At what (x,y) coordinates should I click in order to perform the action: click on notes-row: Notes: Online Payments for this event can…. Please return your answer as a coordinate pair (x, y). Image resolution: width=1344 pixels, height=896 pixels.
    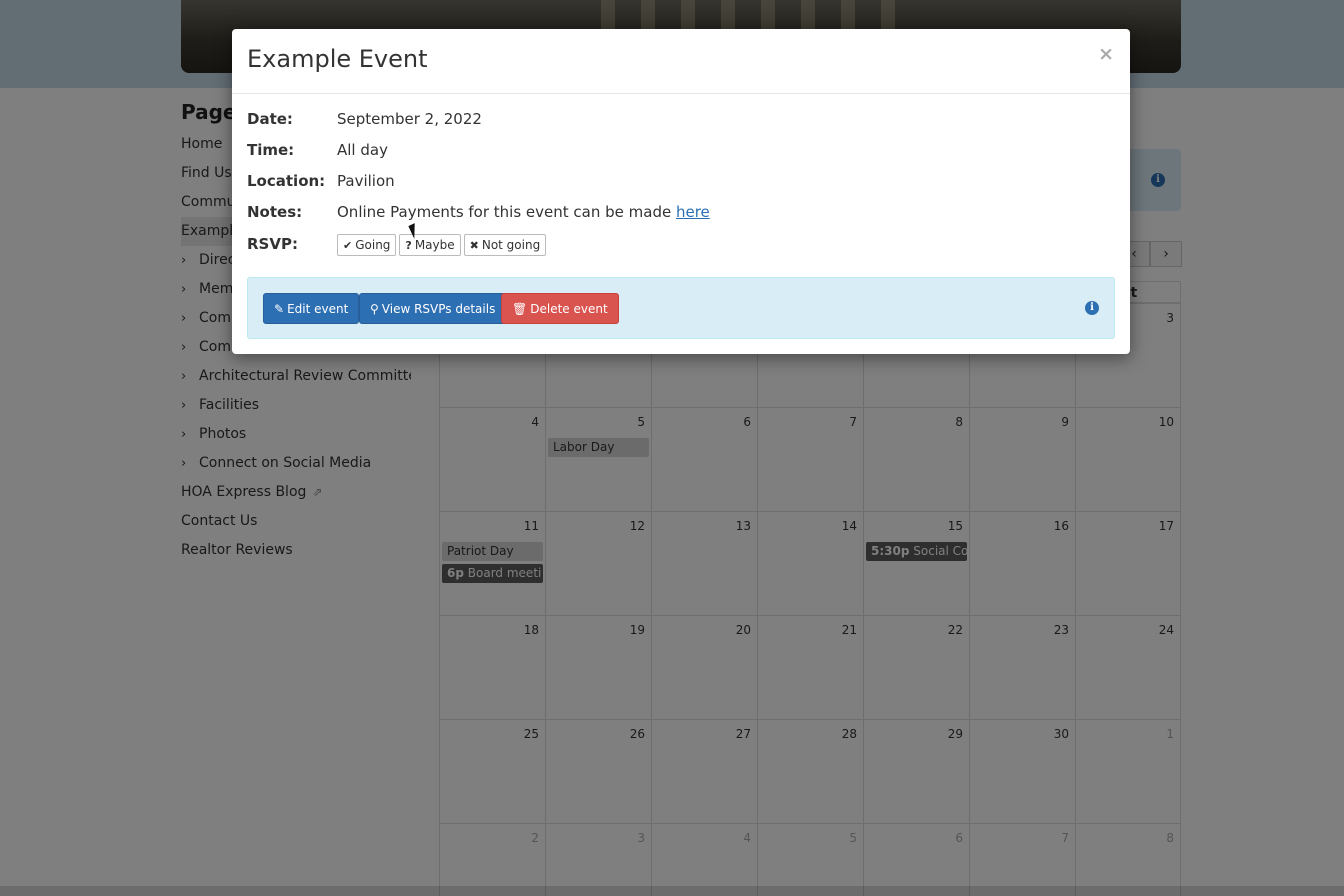
    Looking at the image, I should click on (478, 212).